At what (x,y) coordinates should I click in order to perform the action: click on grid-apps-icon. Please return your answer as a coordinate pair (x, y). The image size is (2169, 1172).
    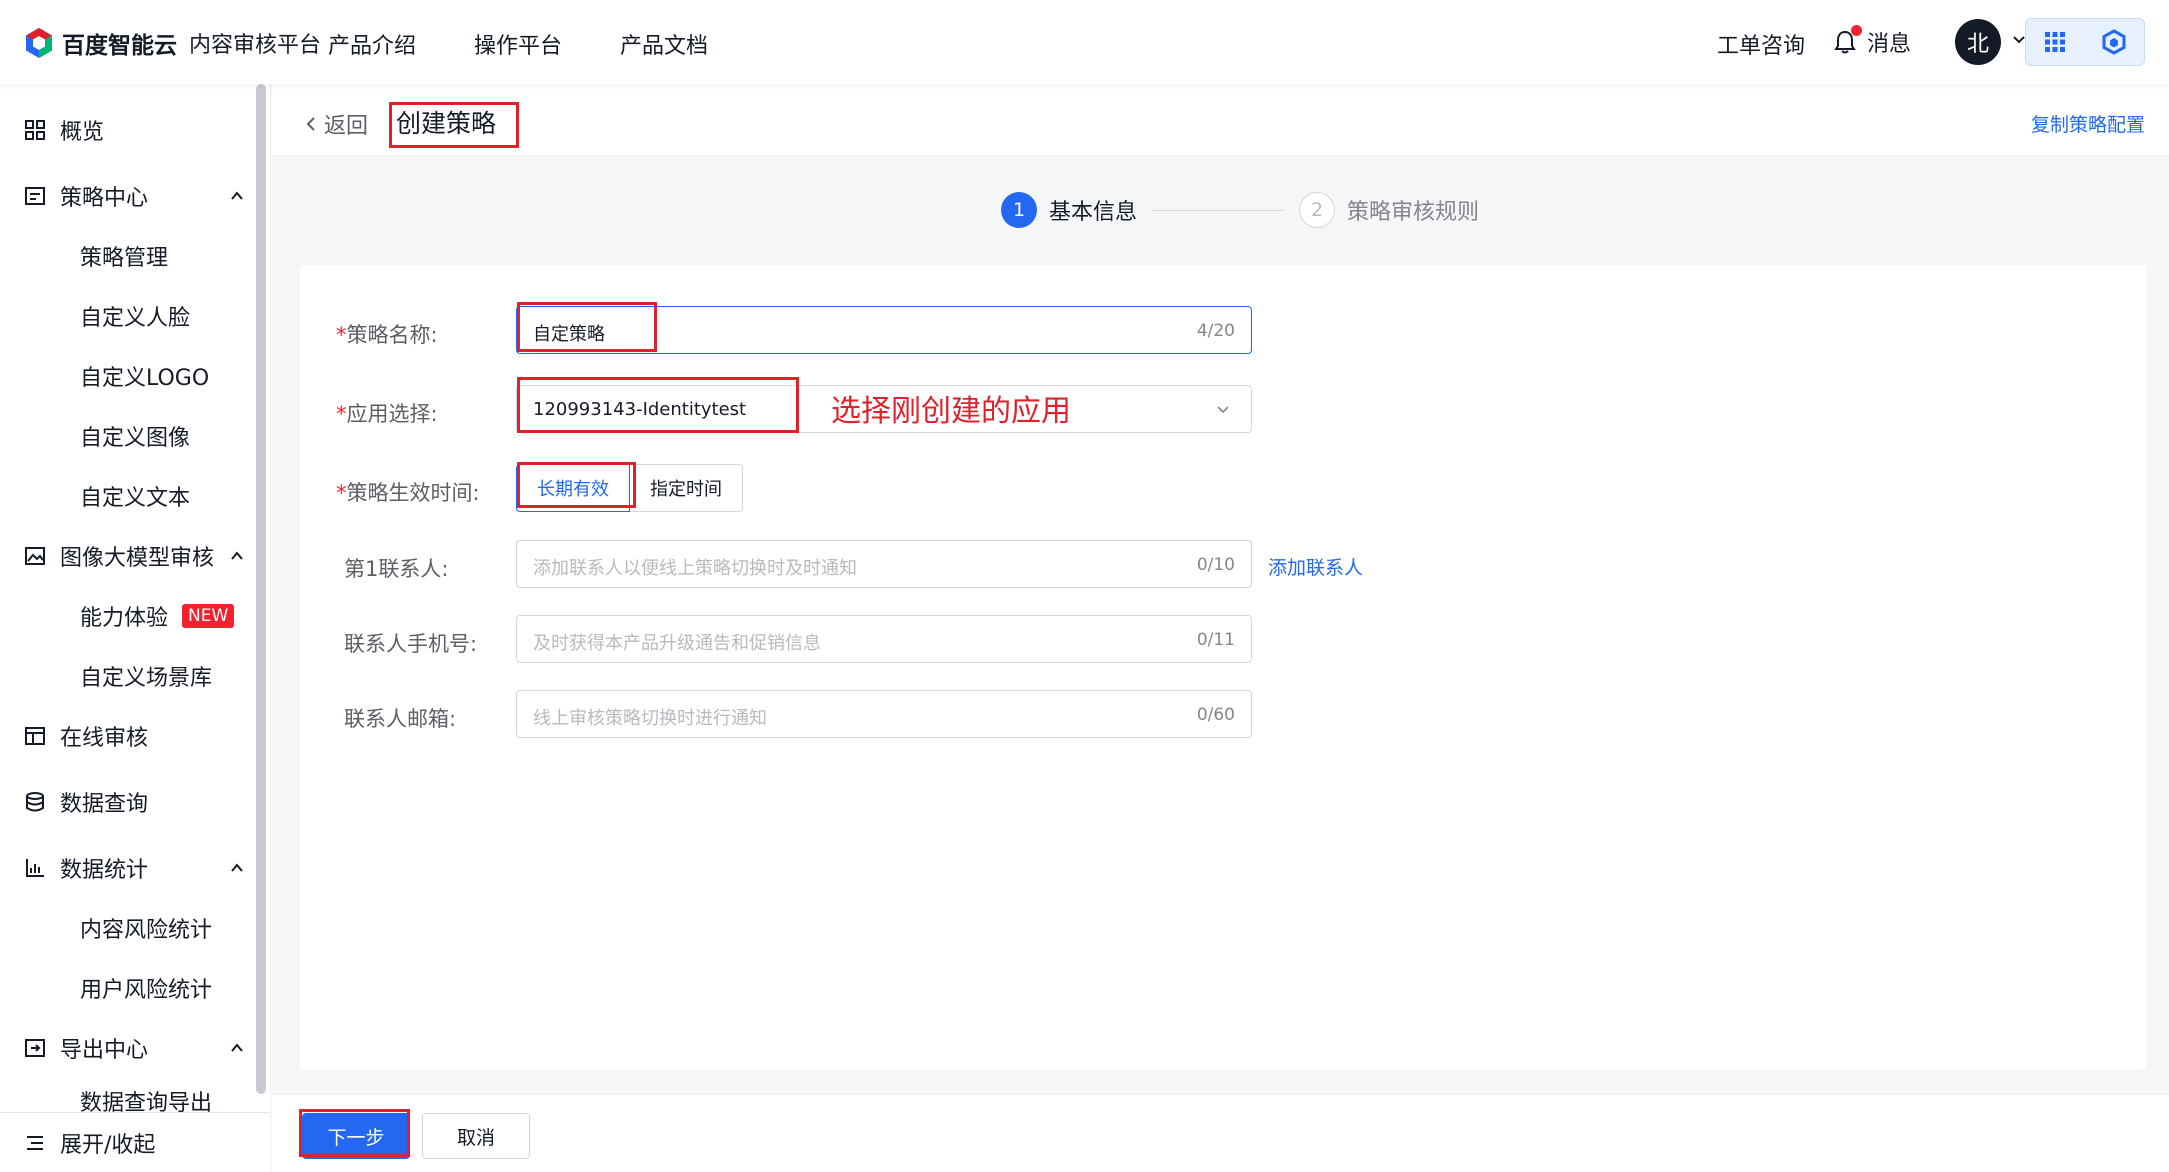
    Looking at the image, I should click on (2055, 42).